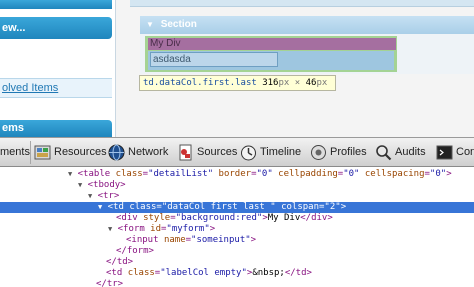  What do you see at coordinates (203, 273) in the screenshot?
I see `attr-value: "labelCol empty"` at bounding box center [203, 273].